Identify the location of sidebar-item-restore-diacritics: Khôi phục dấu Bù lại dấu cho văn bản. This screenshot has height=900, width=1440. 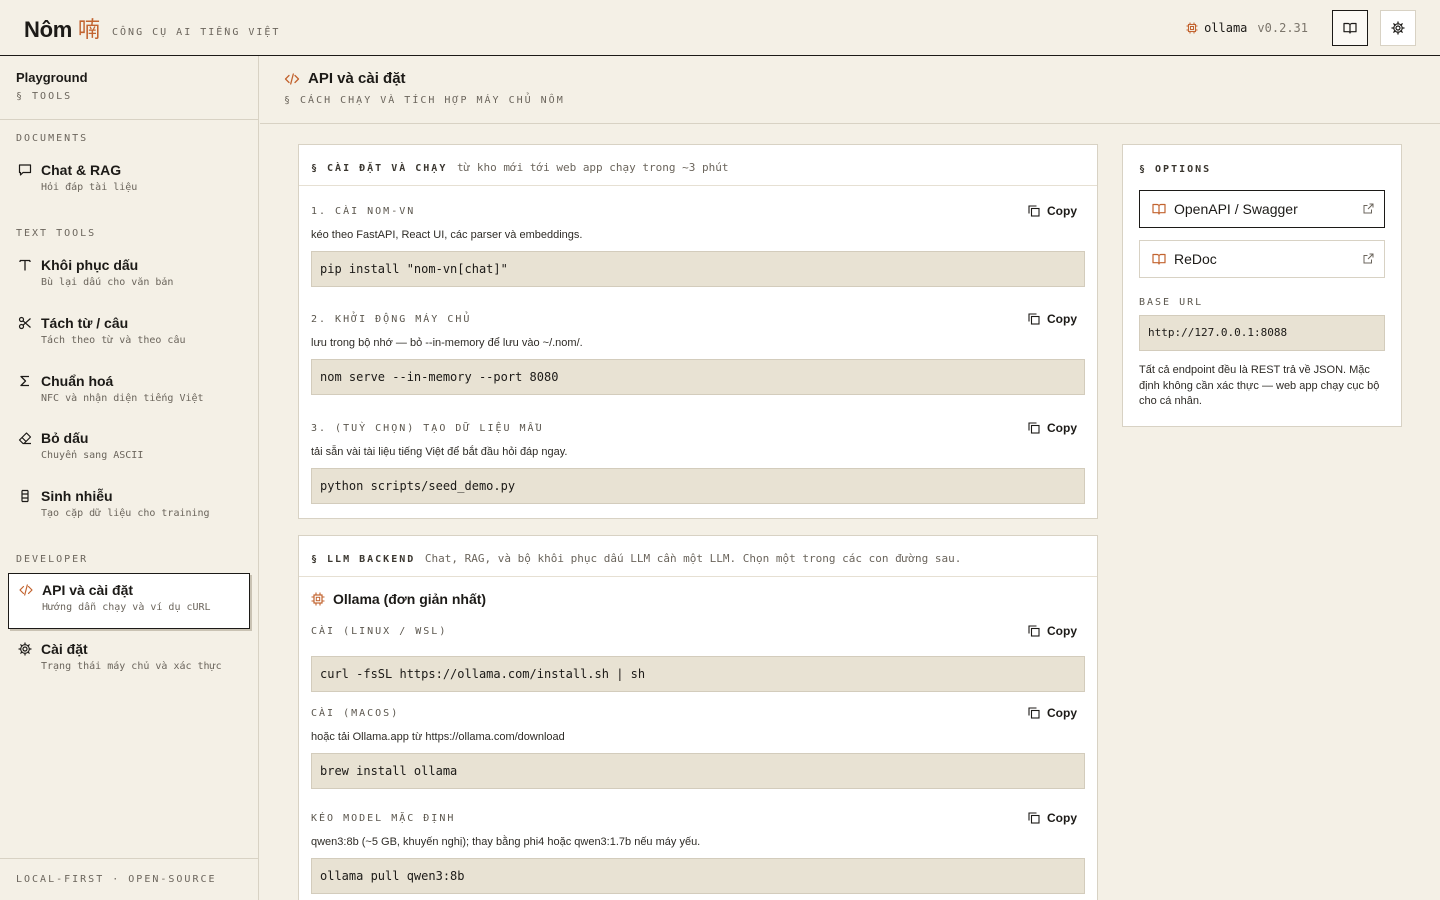
(129, 277).